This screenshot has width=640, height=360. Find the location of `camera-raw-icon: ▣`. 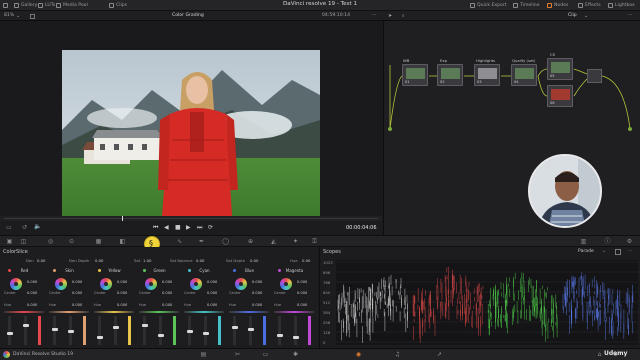

camera-raw-icon: ▣ is located at coordinates (9, 241).